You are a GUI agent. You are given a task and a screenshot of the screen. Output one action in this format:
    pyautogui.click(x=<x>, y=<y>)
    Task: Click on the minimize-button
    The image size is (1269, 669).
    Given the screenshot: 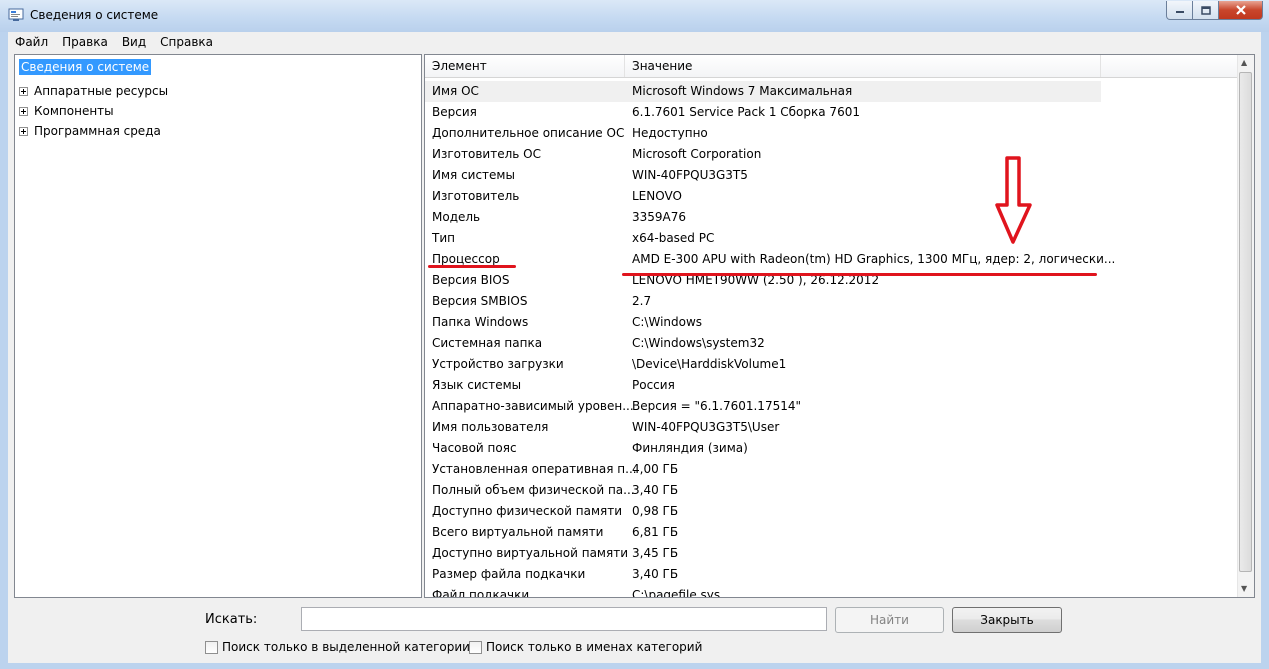 What is the action you would take?
    pyautogui.click(x=1179, y=10)
    